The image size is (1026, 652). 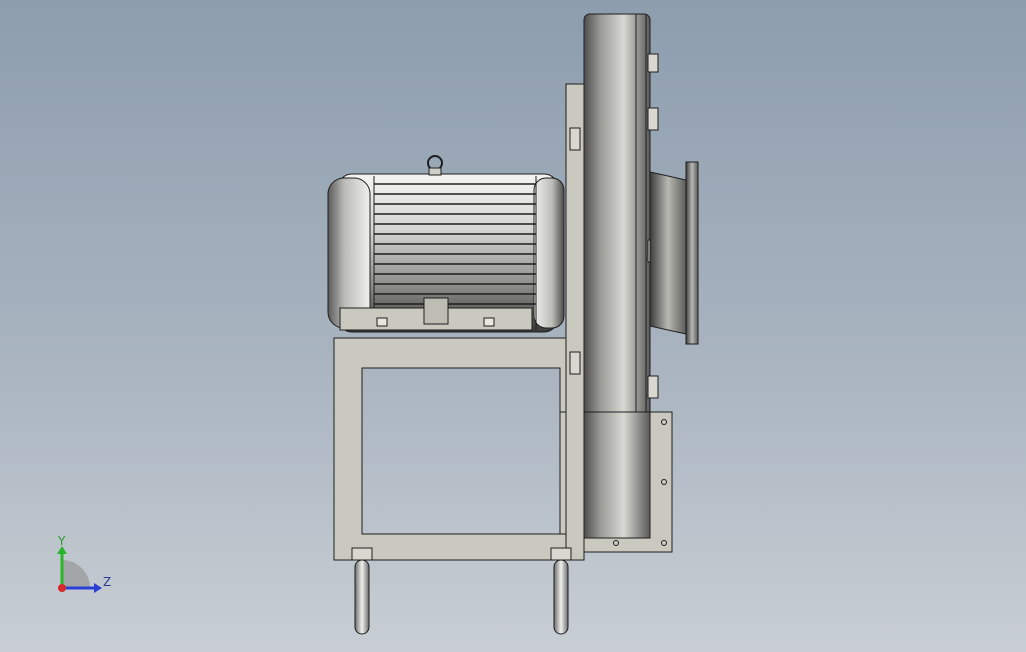 What do you see at coordinates (575, 322) in the screenshot?
I see `mounting-plate` at bounding box center [575, 322].